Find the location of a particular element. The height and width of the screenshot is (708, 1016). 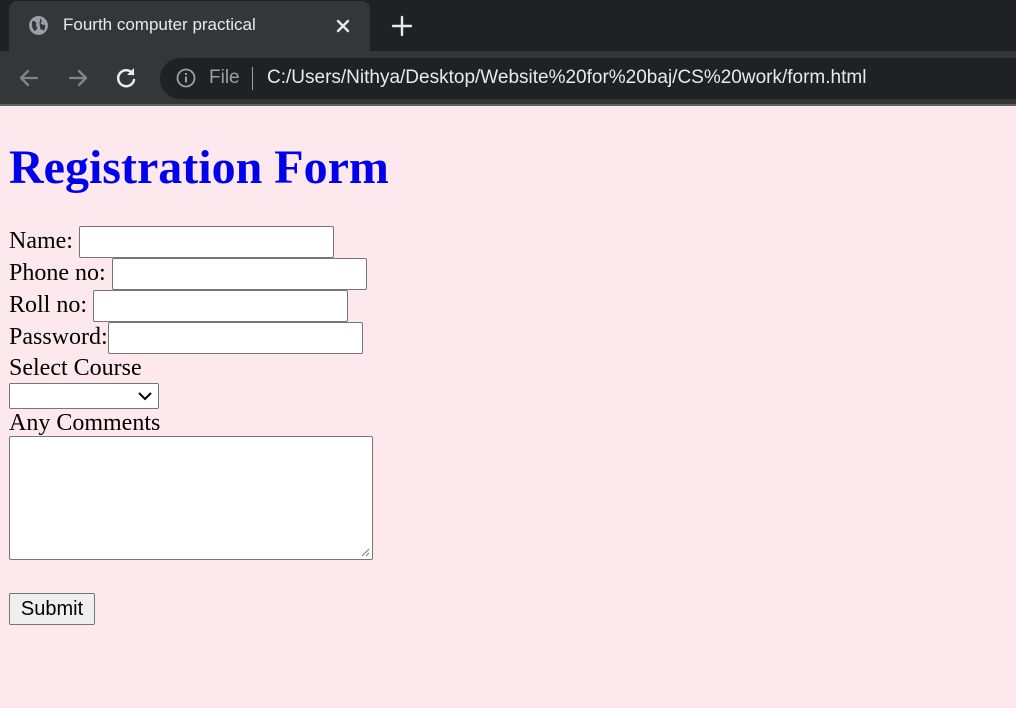

back-arrow-icon is located at coordinates (29, 78).